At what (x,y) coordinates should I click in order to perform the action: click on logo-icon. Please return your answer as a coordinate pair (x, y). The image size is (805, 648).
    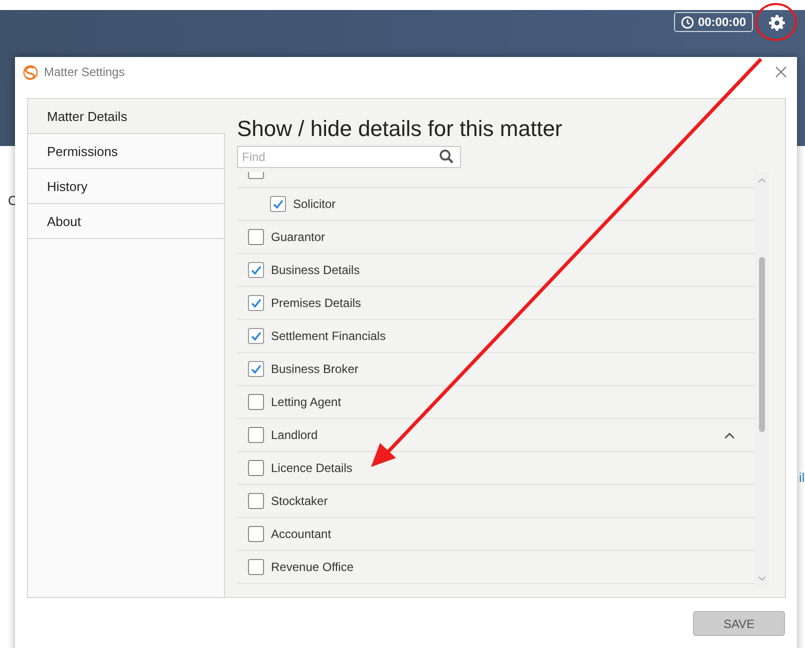
    Looking at the image, I should click on (30, 72).